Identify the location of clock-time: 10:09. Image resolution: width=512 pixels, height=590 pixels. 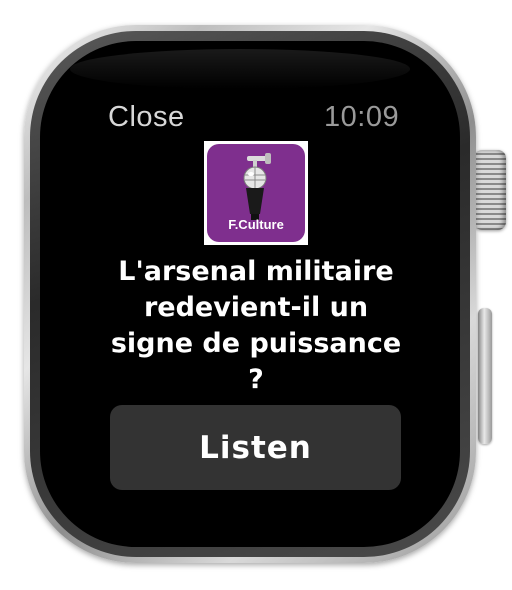
(362, 117).